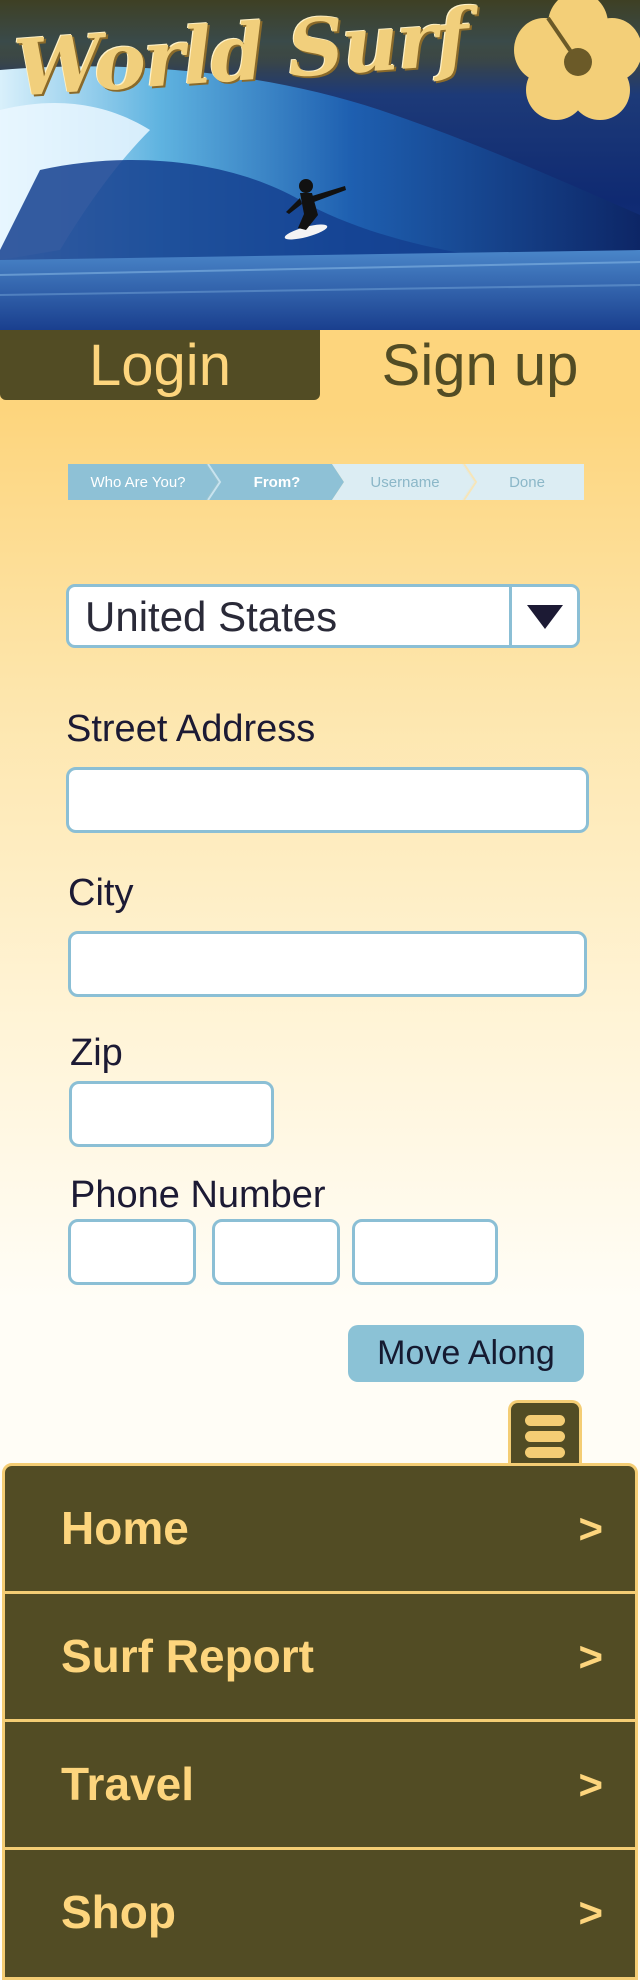  I want to click on phone-area-code-input, so click(132, 1252).